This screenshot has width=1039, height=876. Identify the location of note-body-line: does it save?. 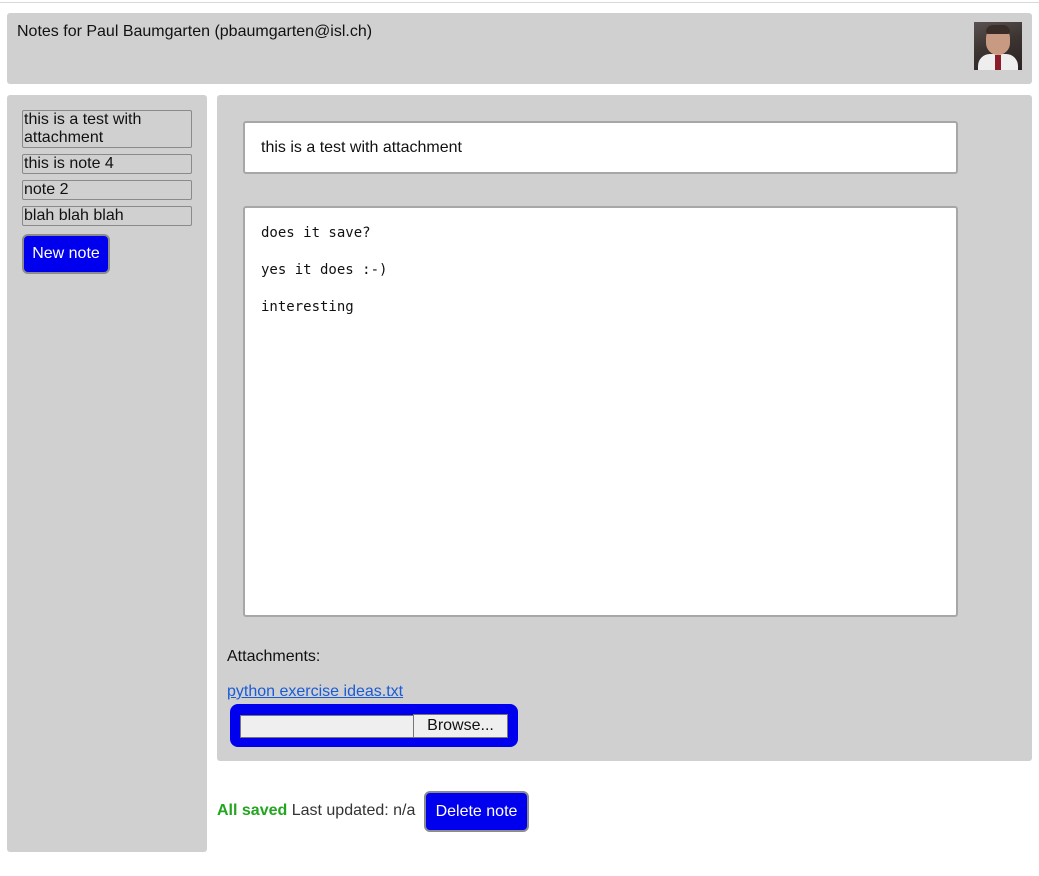
(316, 233).